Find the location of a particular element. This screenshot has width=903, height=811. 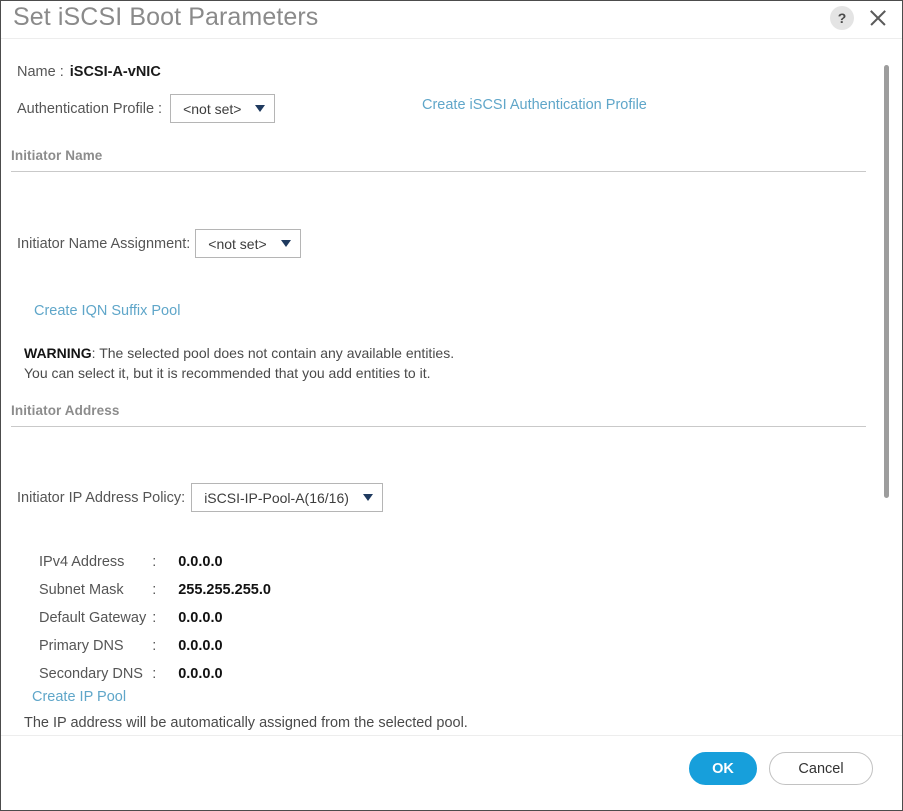

name-label: Name : is located at coordinates (40, 72).